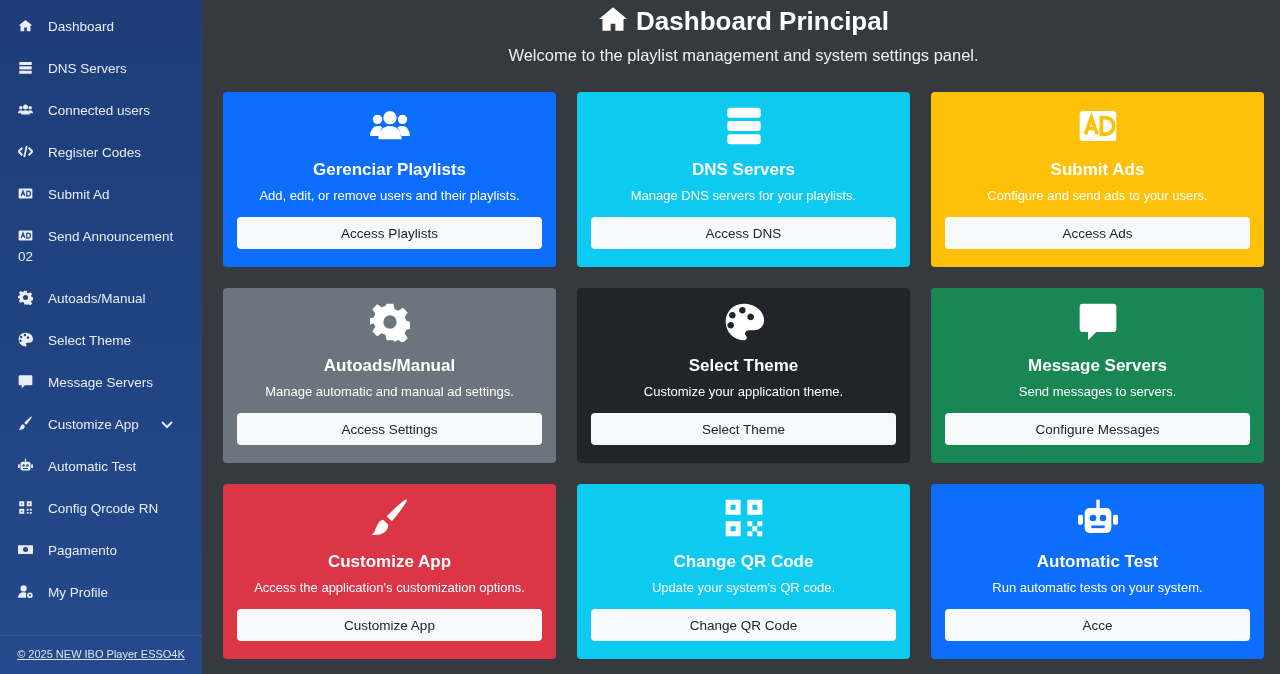 Image resolution: width=1280 pixels, height=674 pixels. I want to click on sidebar-item: Send Announcement 02, so click(101, 247).